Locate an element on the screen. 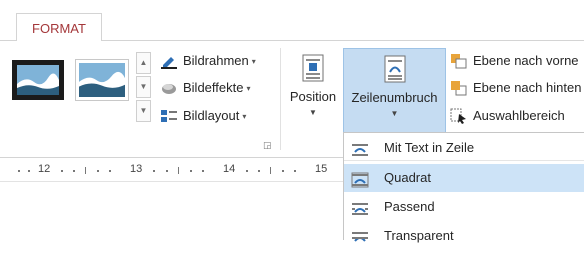  tab-format: FORMAT is located at coordinates (59, 27).